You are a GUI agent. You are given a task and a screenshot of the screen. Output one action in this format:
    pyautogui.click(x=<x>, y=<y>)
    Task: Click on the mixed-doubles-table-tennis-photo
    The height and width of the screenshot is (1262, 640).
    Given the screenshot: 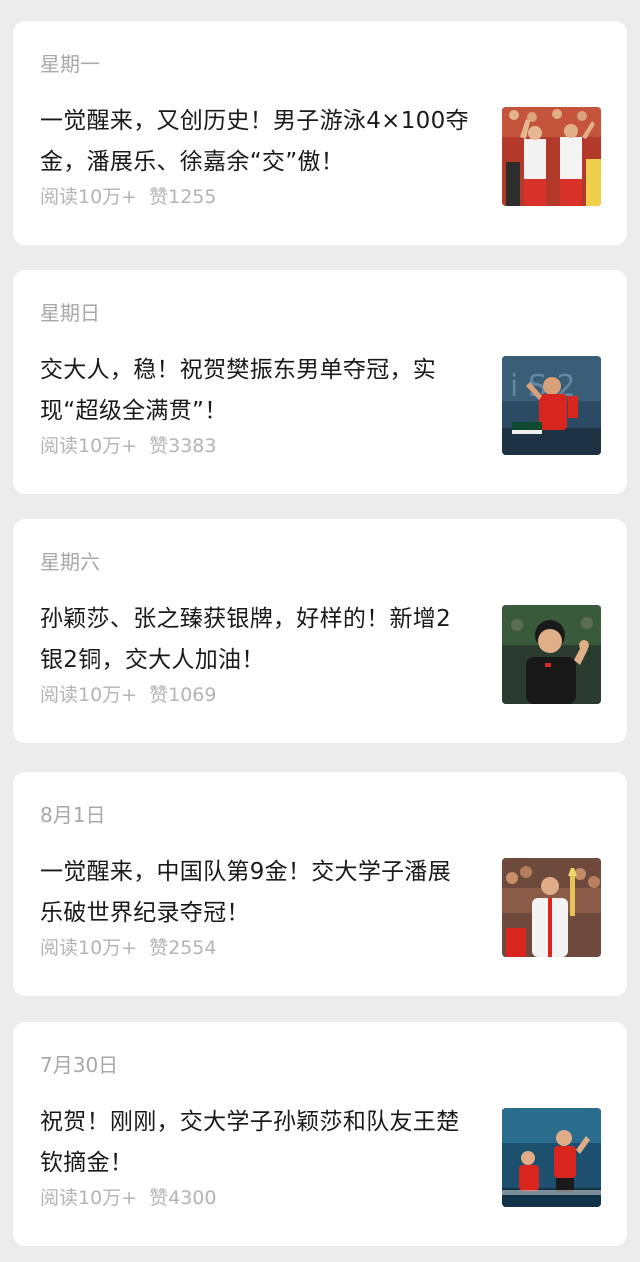 What is the action you would take?
    pyautogui.click(x=551, y=1157)
    